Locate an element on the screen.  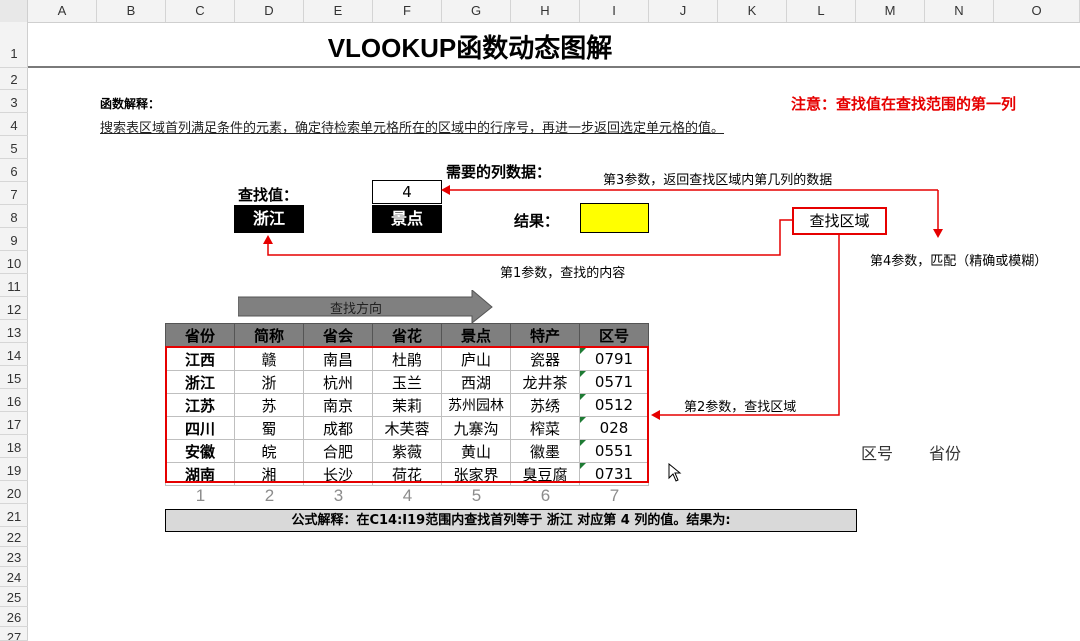
column-index: 2 is located at coordinates (269, 495).